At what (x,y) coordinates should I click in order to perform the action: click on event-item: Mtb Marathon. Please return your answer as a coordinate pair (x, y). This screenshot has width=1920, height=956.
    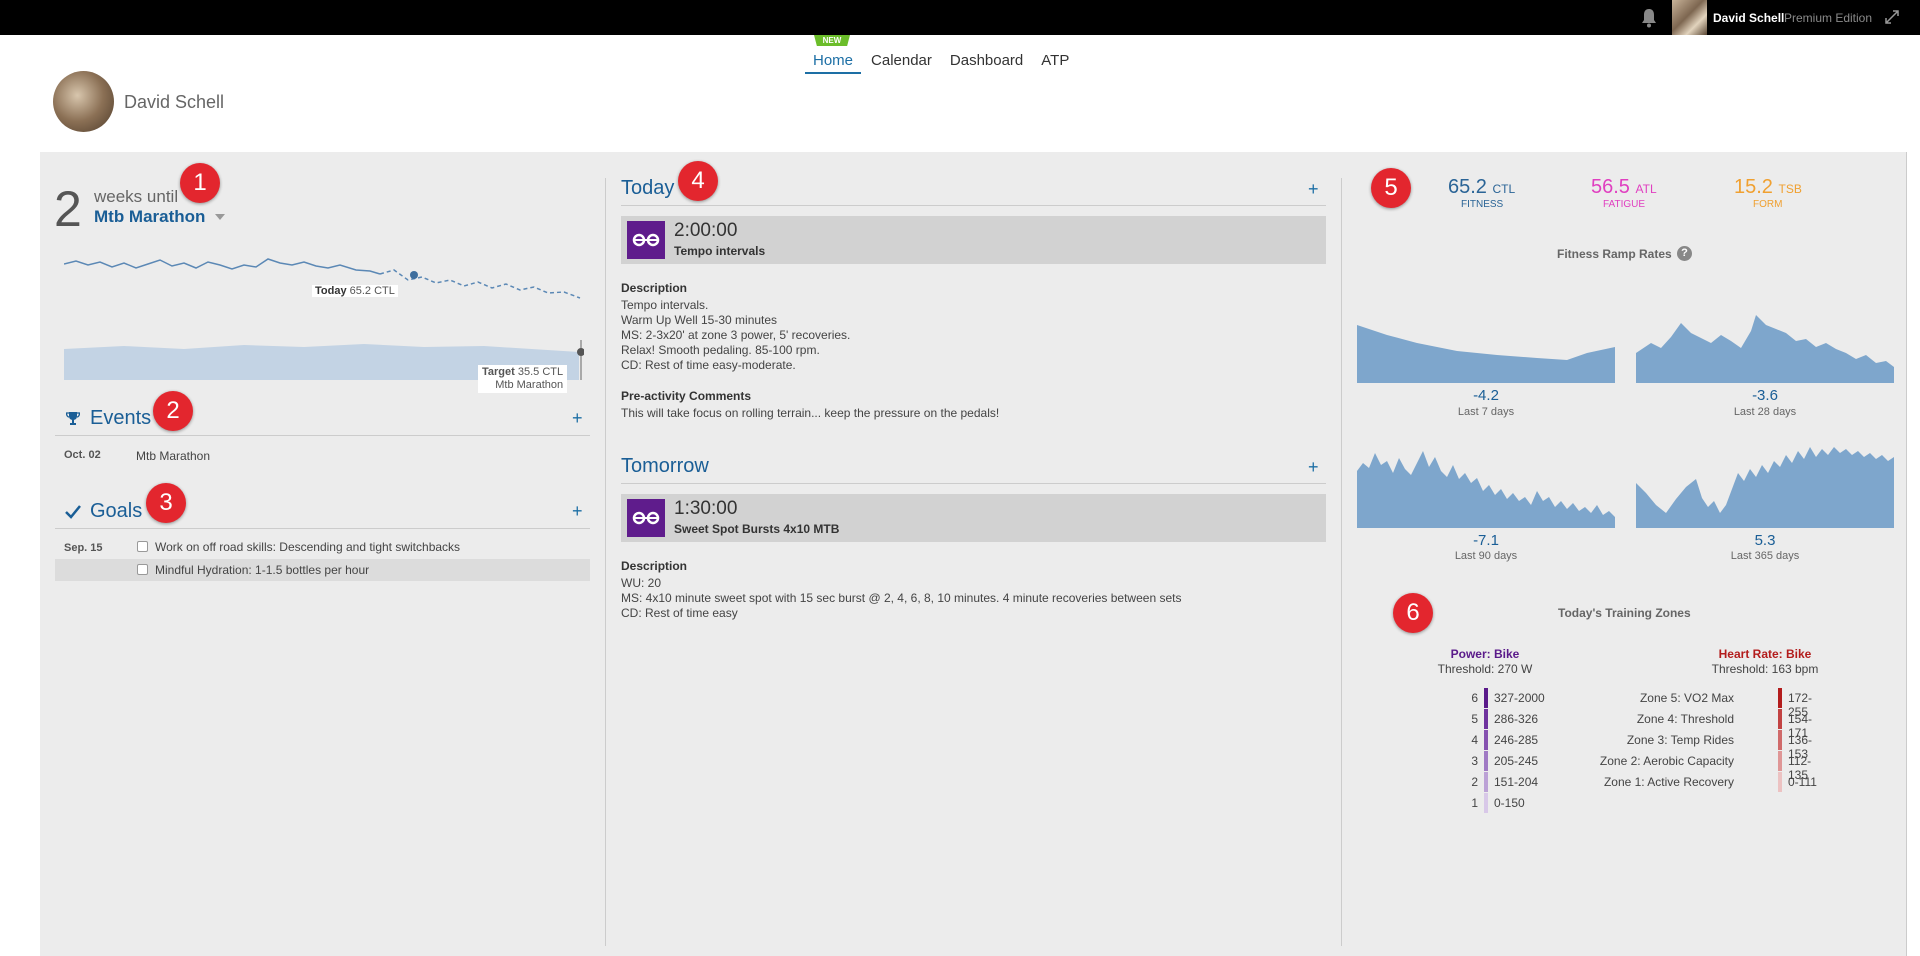
    Looking at the image, I should click on (173, 456).